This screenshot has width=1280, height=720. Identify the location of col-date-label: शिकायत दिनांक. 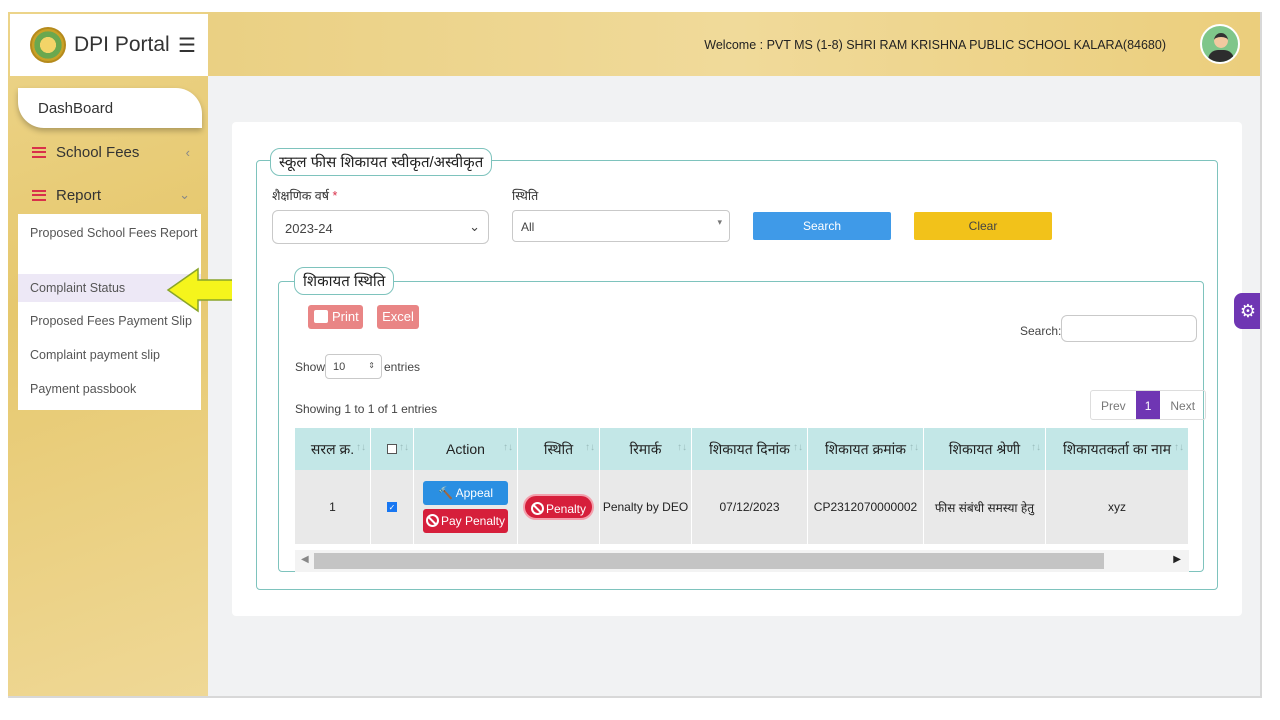
(749, 448).